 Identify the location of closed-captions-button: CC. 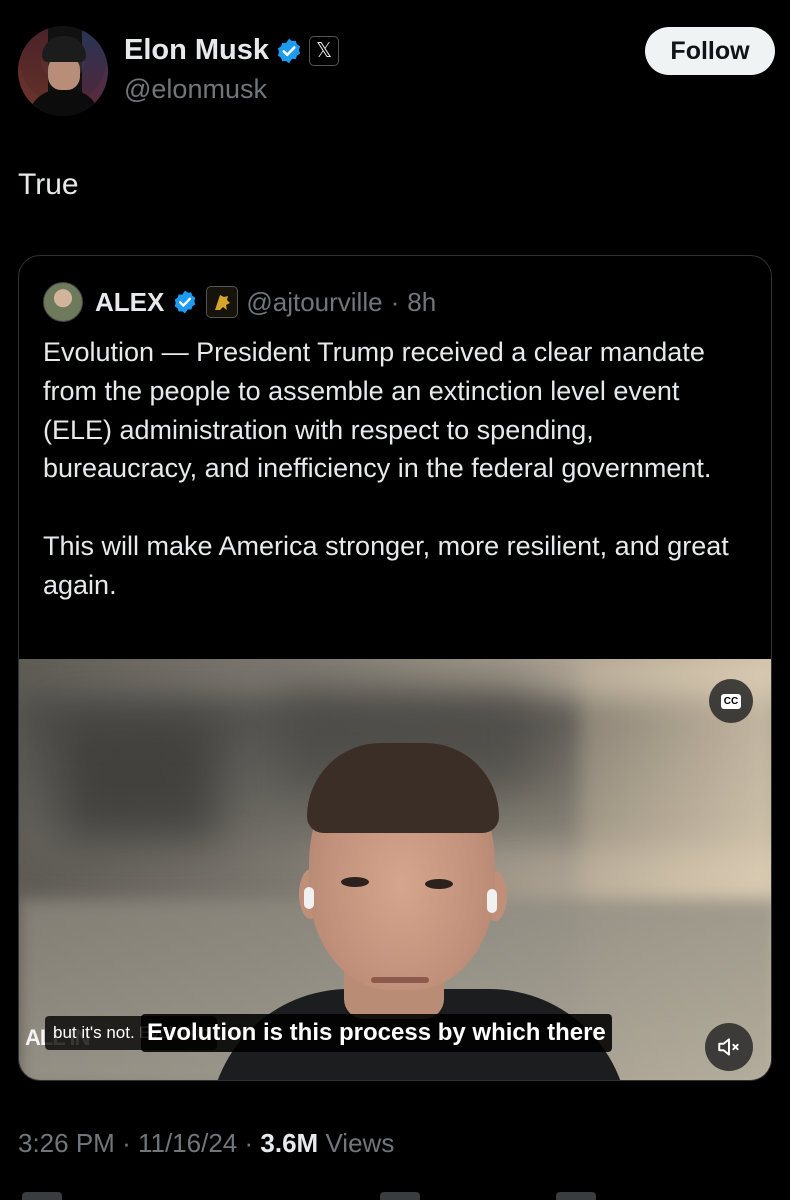
(731, 701).